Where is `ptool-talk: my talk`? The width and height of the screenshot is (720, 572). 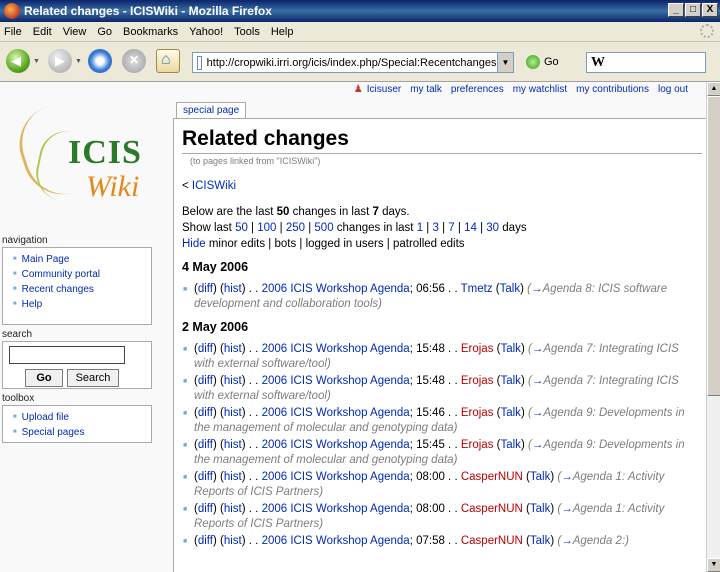 ptool-talk: my talk is located at coordinates (426, 89).